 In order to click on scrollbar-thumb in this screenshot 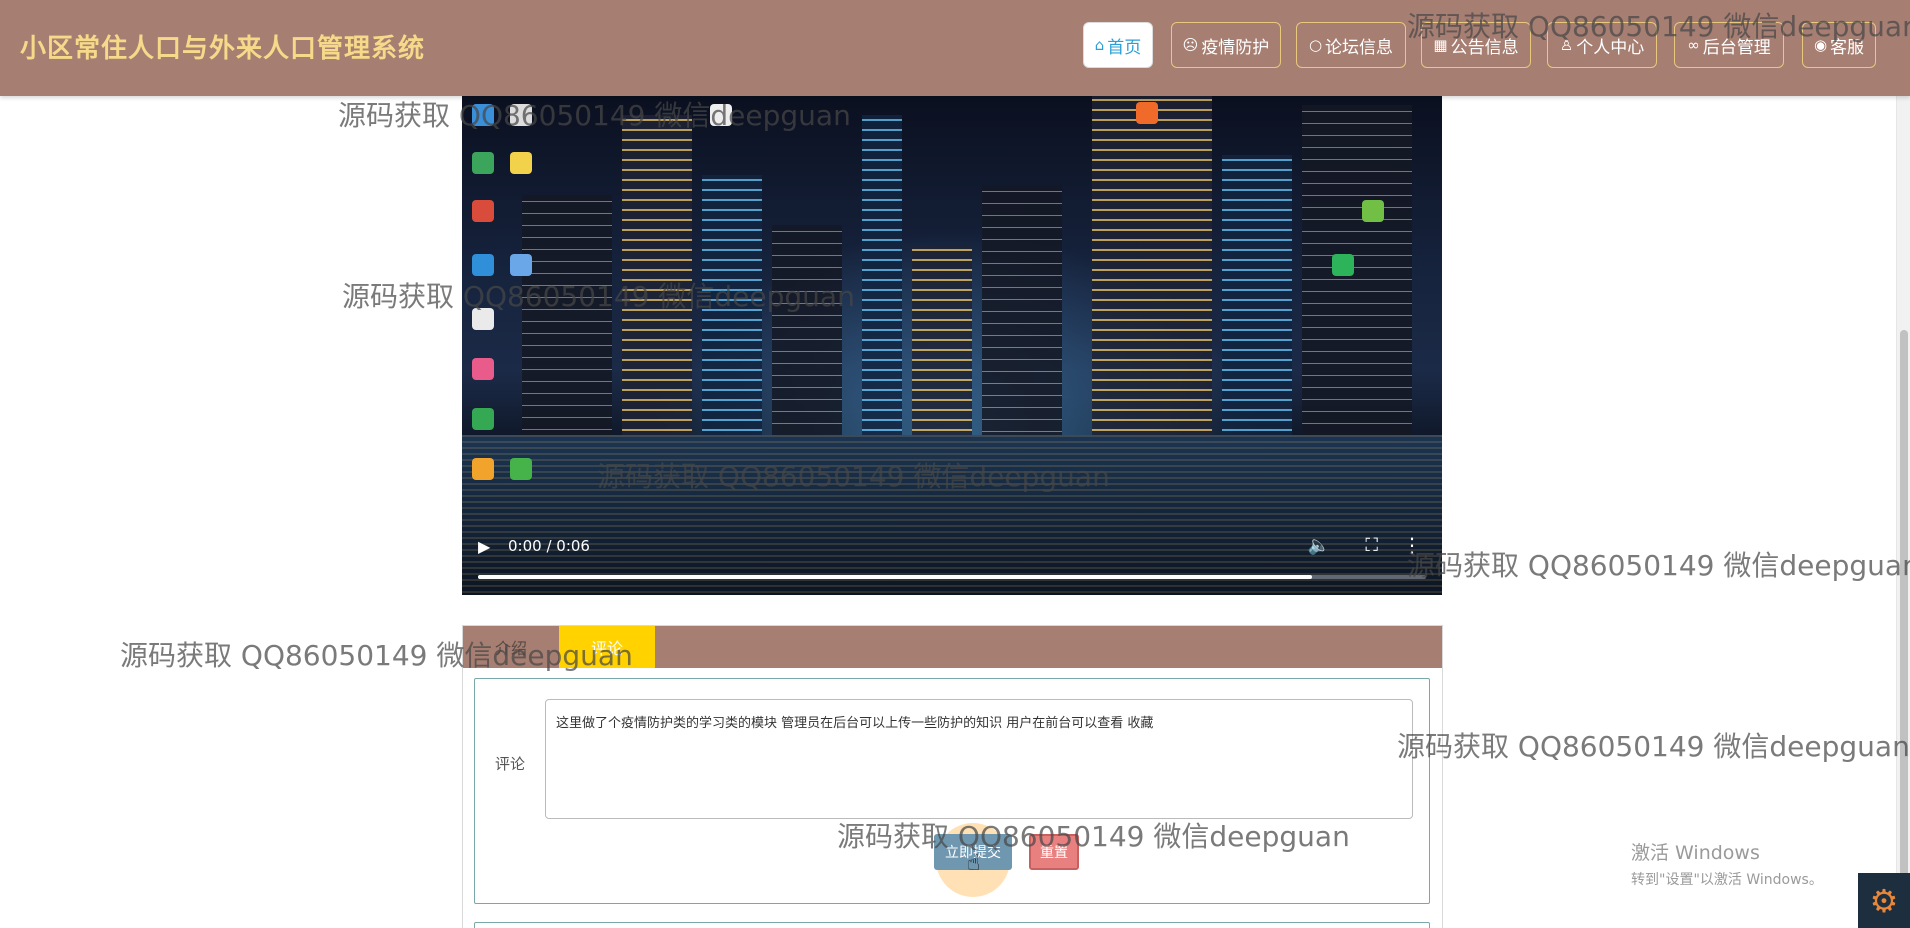, I will do `click(1904, 610)`.